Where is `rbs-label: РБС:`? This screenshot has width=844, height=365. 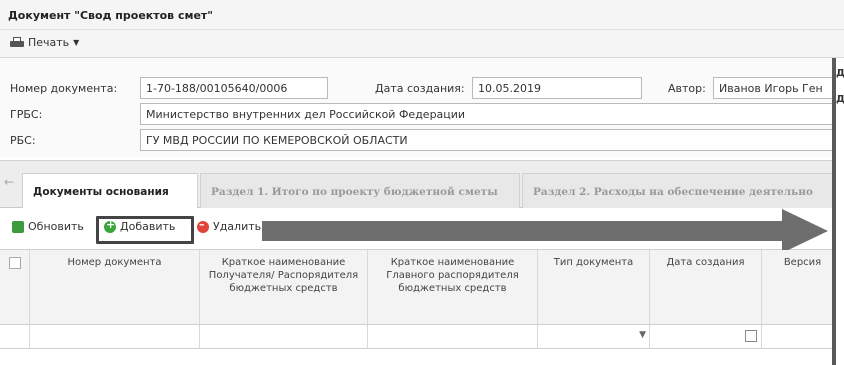
rbs-label: РБС: is located at coordinates (23, 140).